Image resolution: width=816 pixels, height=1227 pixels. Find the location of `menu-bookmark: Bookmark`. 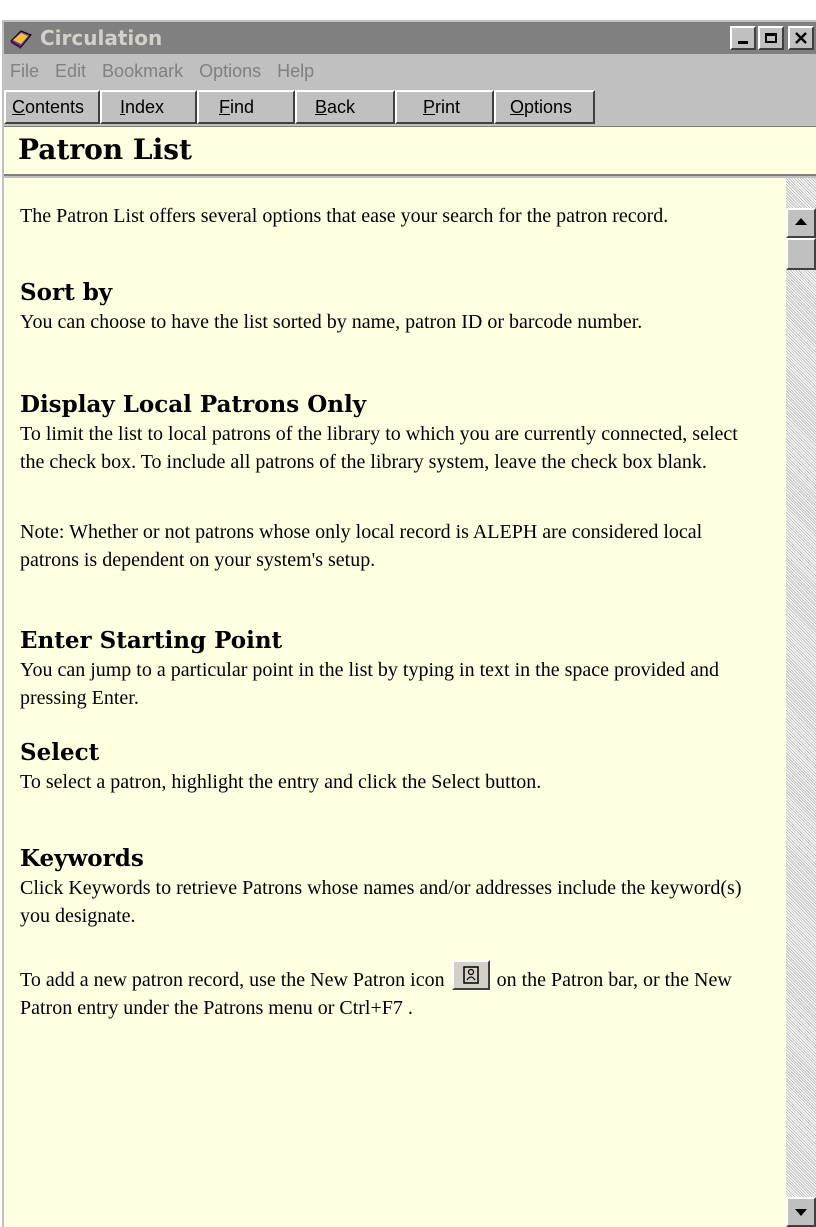

menu-bookmark: Bookmark is located at coordinates (144, 71).